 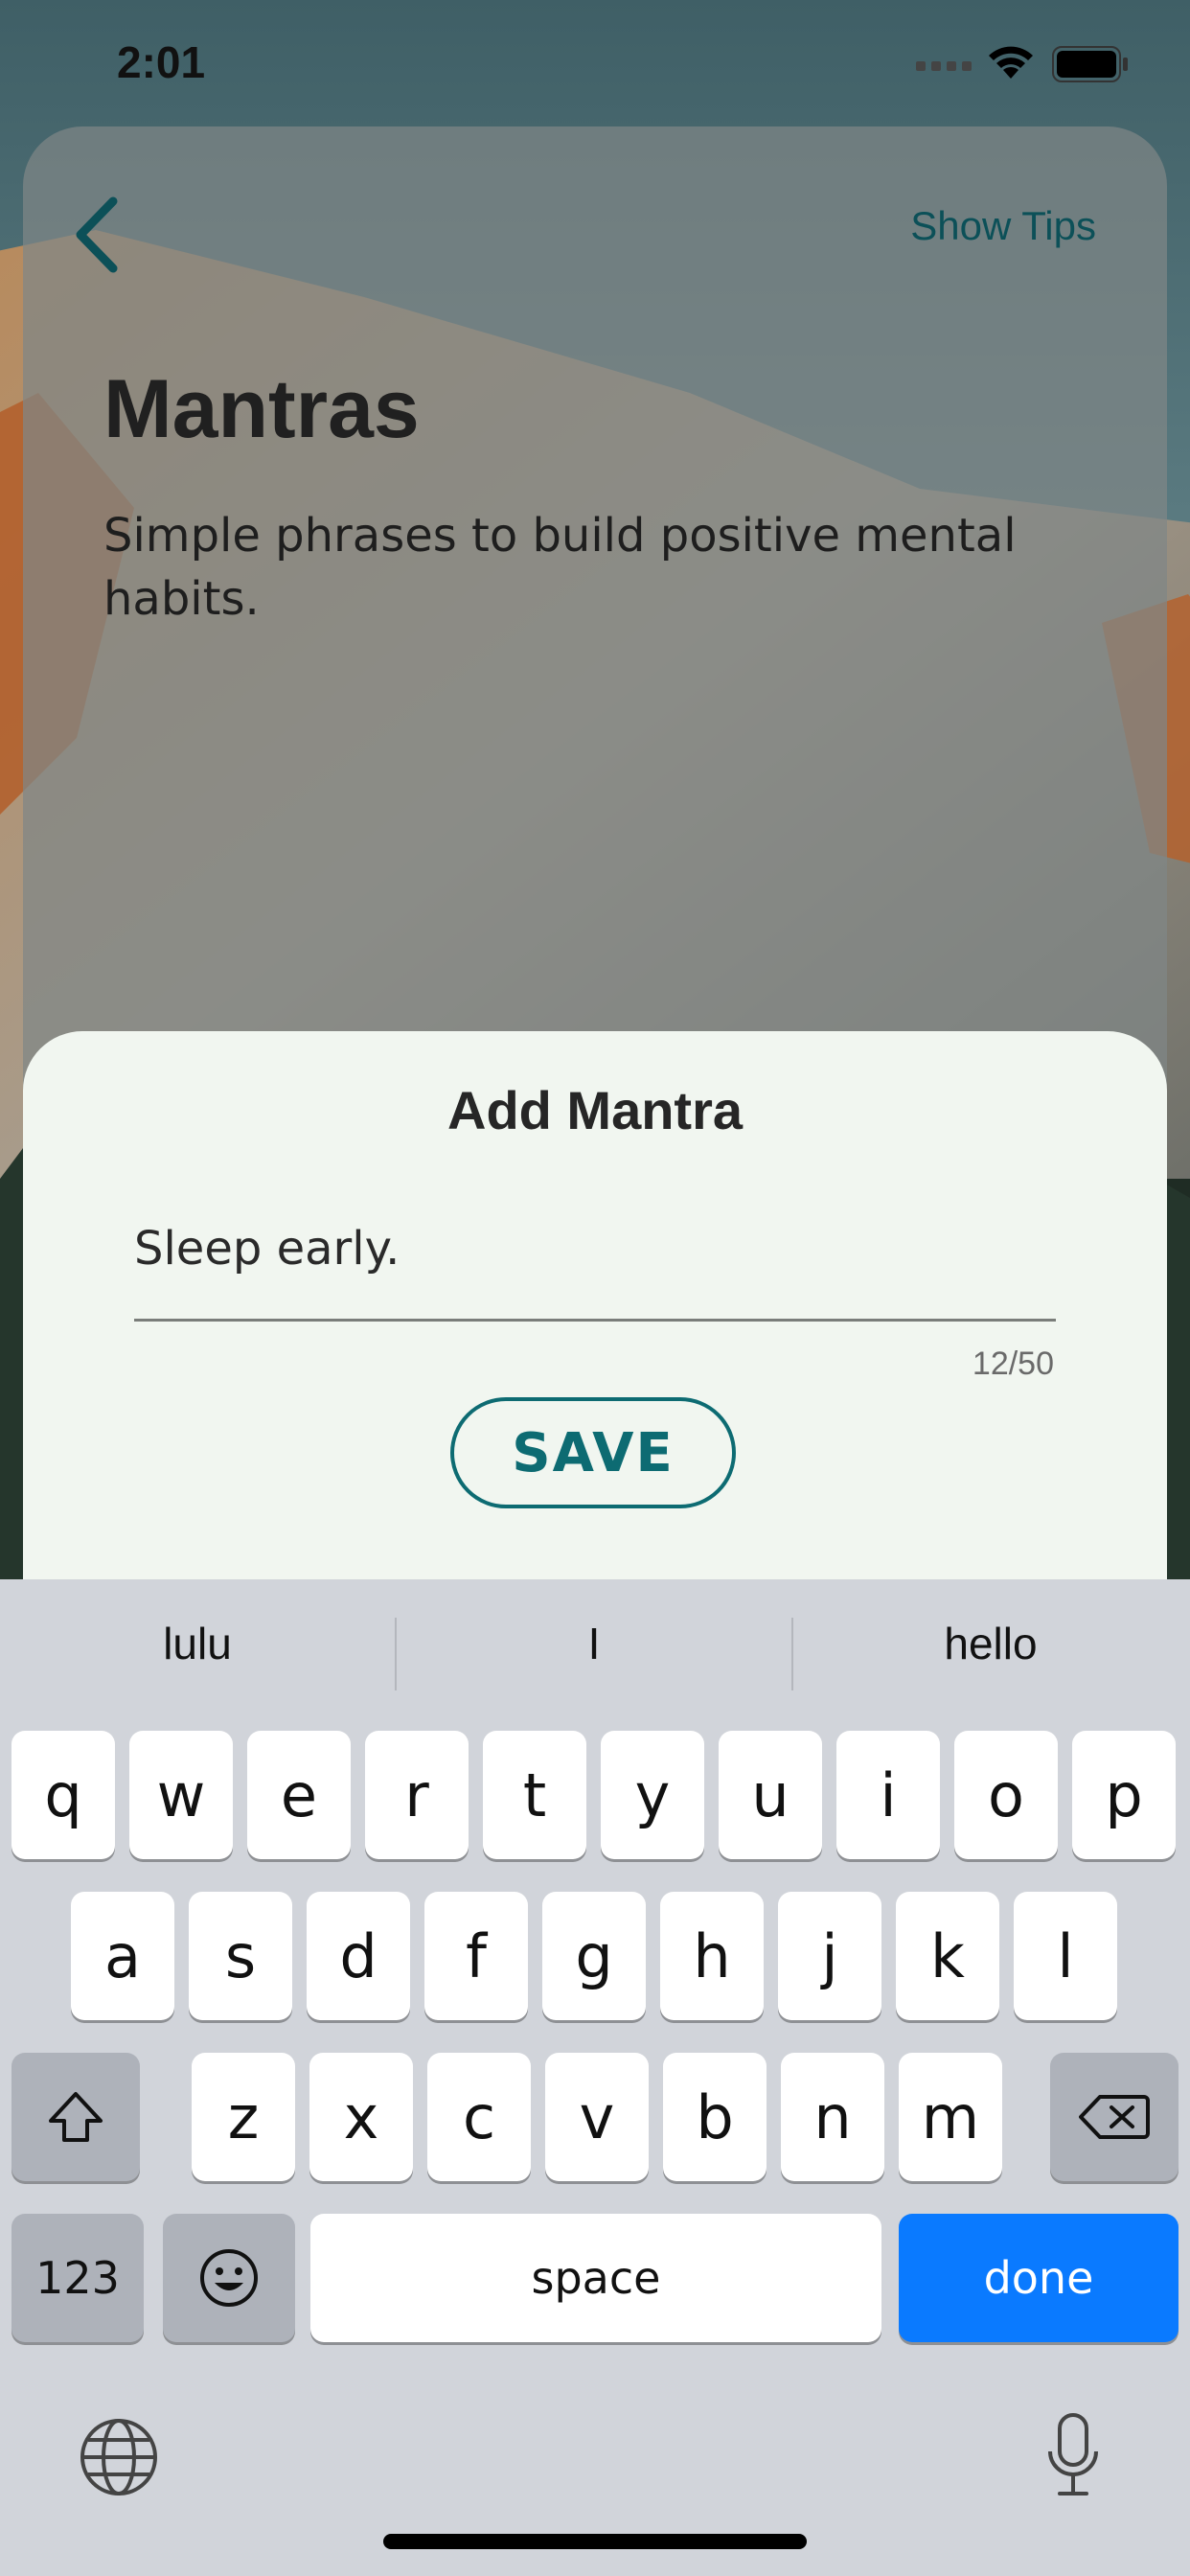 I want to click on emoji-key, so click(x=229, y=2278).